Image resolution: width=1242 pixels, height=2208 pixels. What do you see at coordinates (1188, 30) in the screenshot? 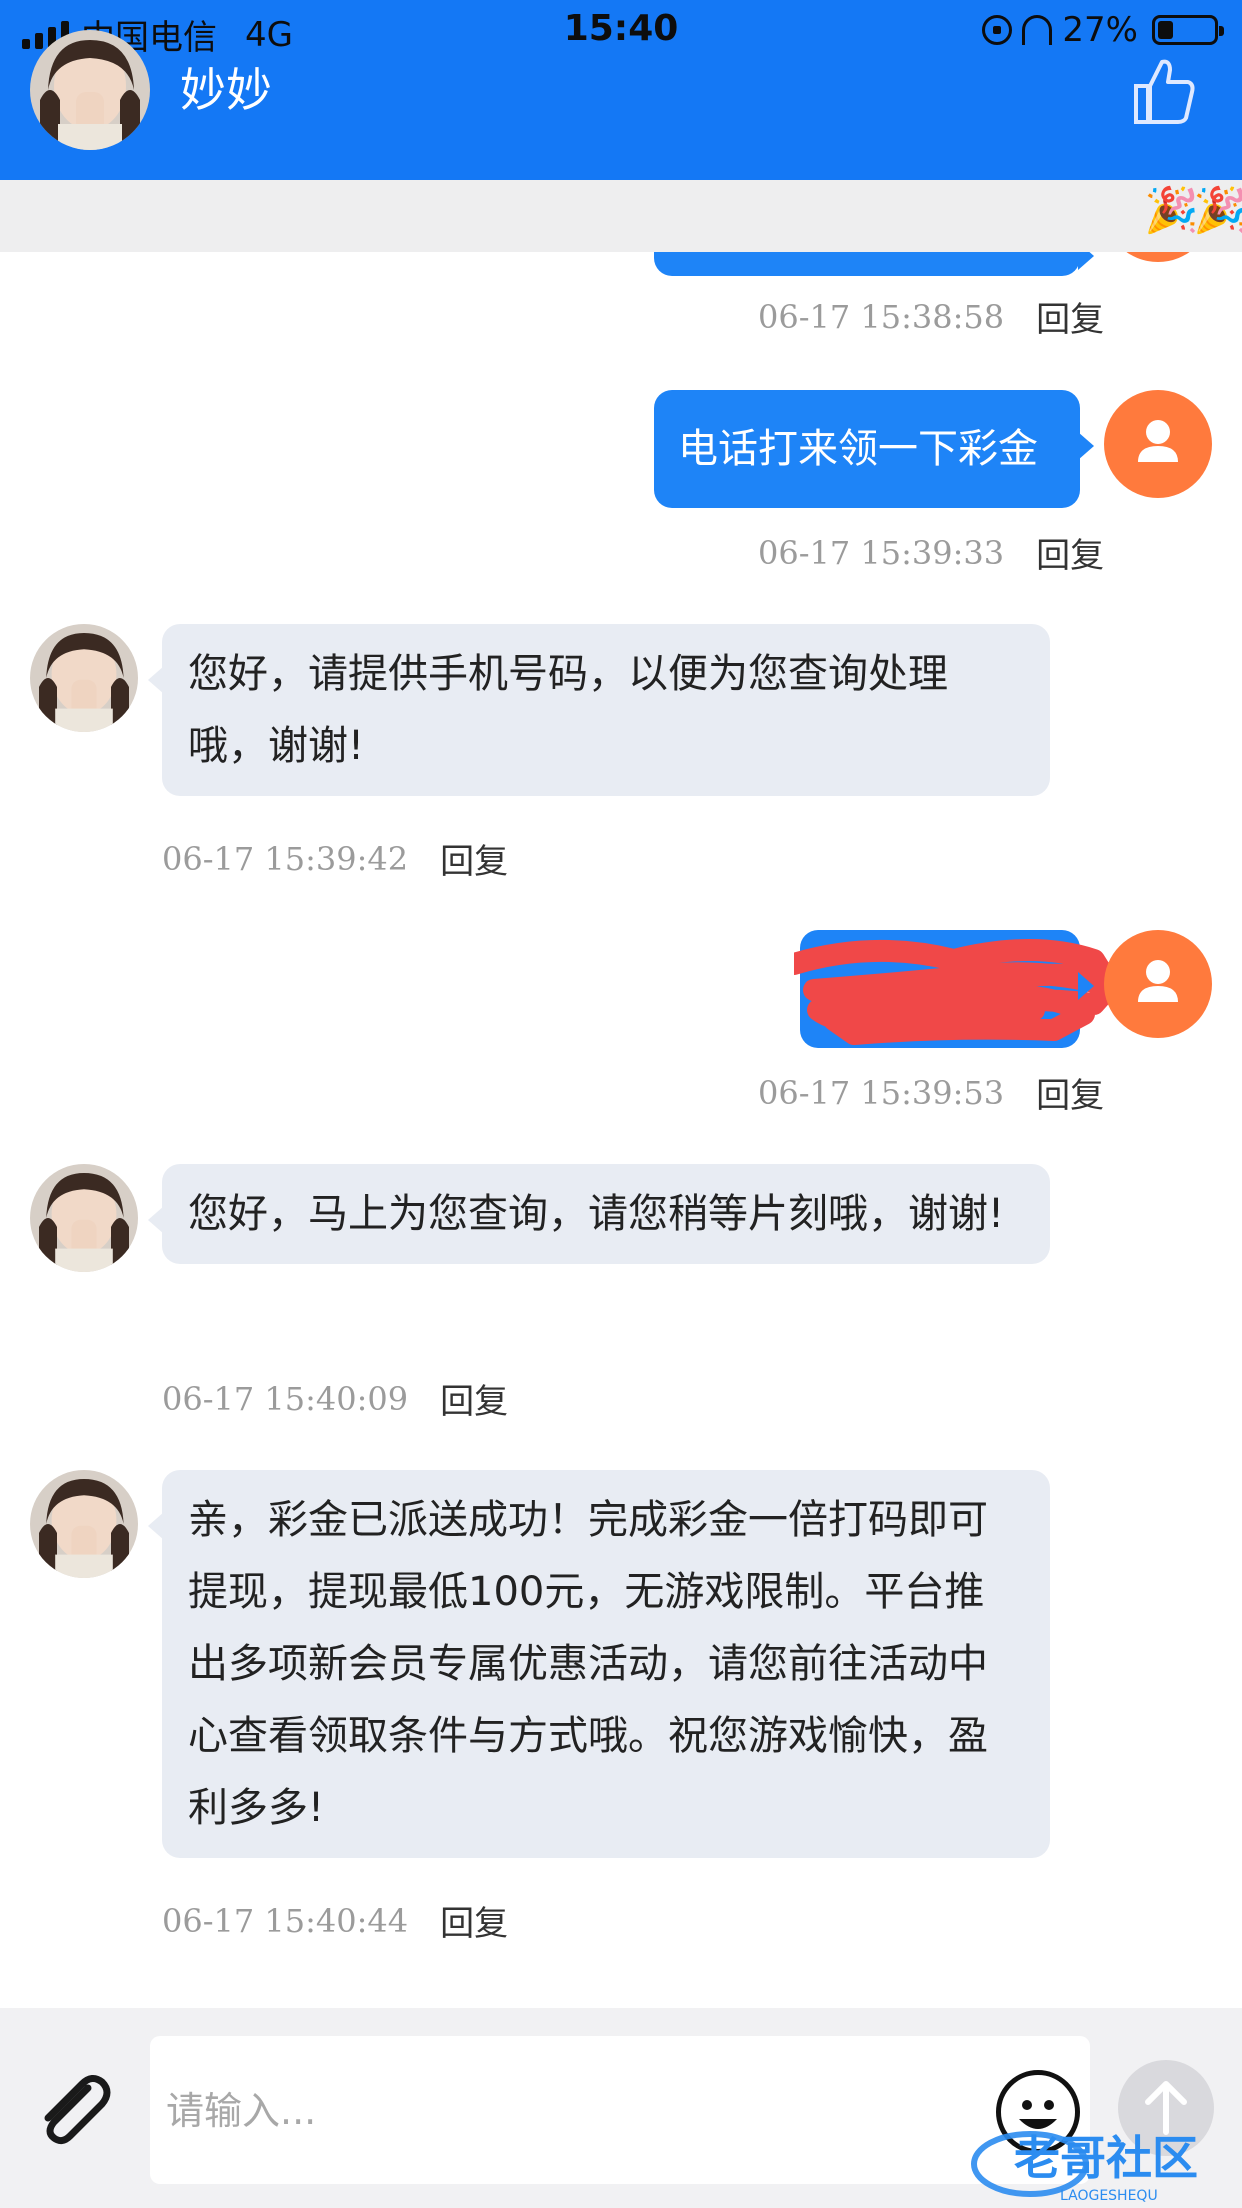
I see `battery-icon` at bounding box center [1188, 30].